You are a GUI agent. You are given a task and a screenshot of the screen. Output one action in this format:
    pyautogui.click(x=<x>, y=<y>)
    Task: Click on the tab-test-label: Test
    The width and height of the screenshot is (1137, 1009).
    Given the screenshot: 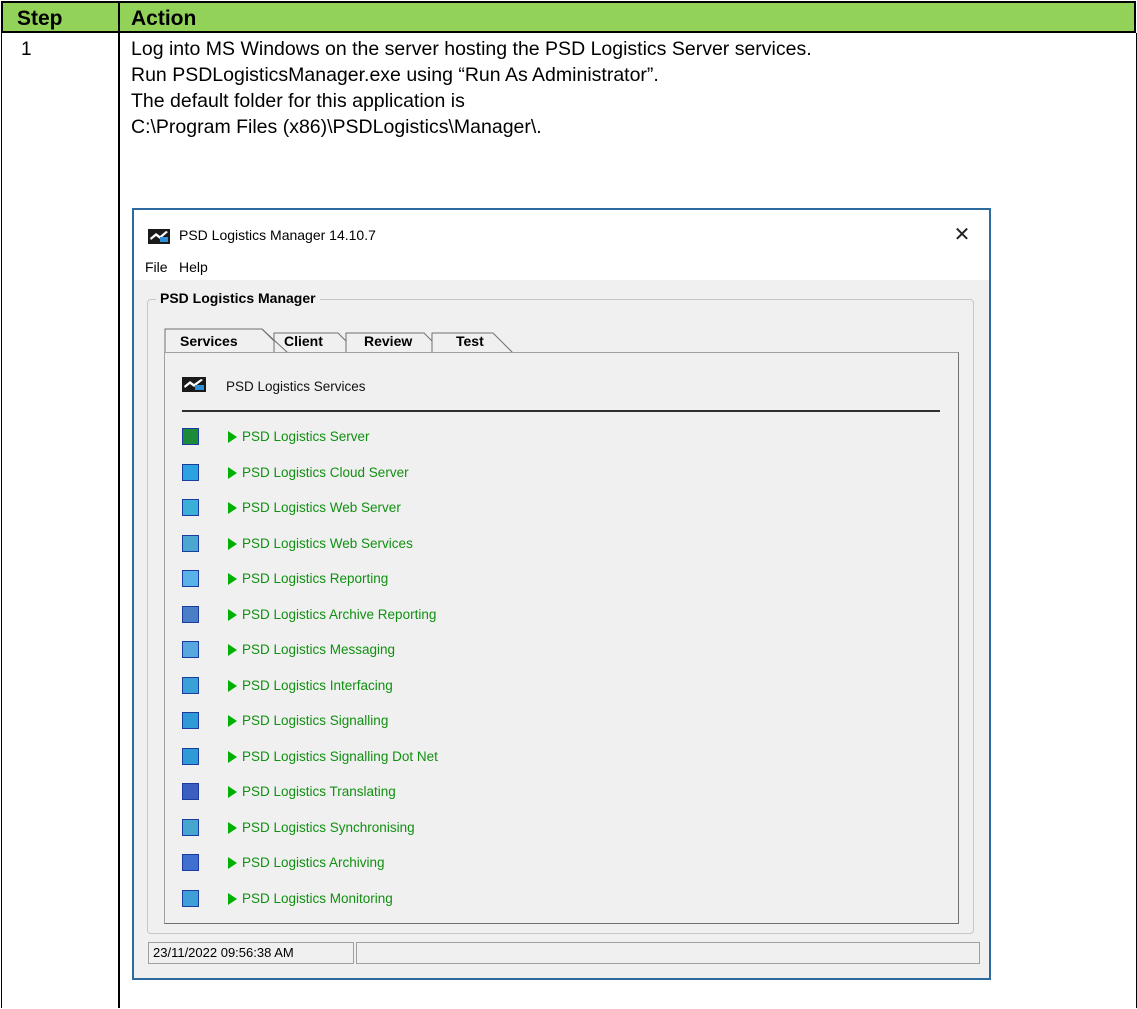 What is the action you would take?
    pyautogui.click(x=470, y=341)
    